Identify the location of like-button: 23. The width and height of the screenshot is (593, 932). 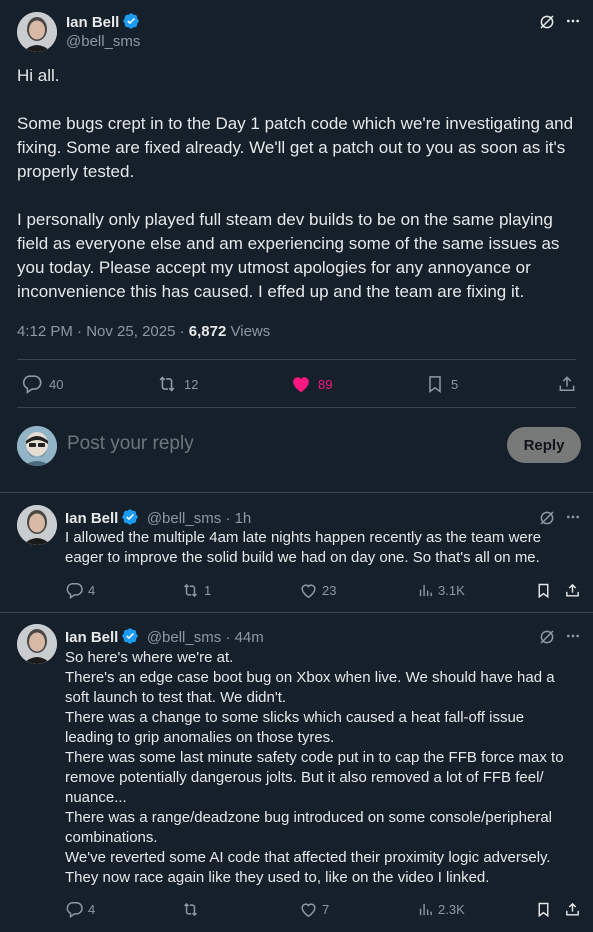
(317, 590).